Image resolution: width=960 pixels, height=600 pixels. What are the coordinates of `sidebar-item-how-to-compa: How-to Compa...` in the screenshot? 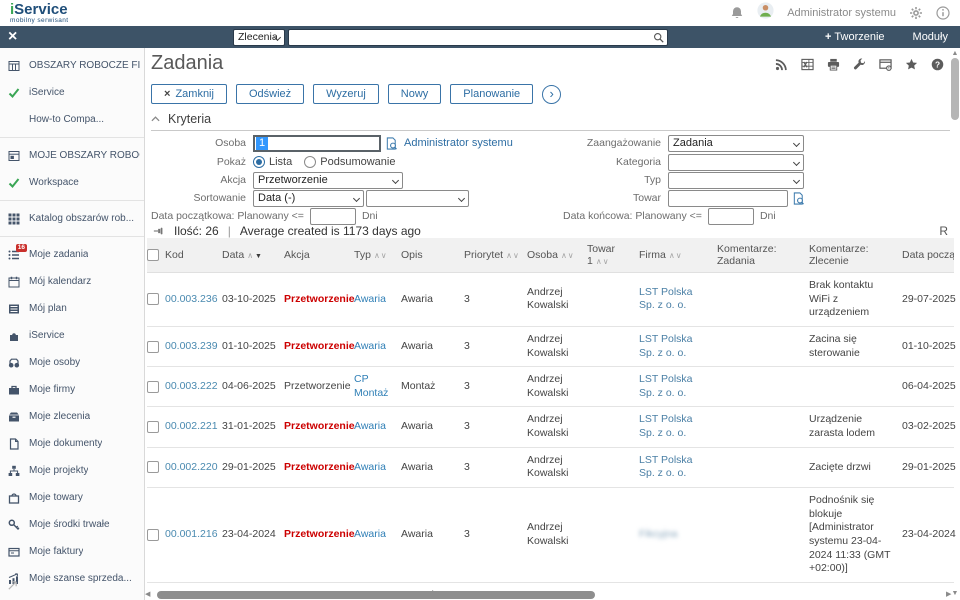 It's located at (72, 119).